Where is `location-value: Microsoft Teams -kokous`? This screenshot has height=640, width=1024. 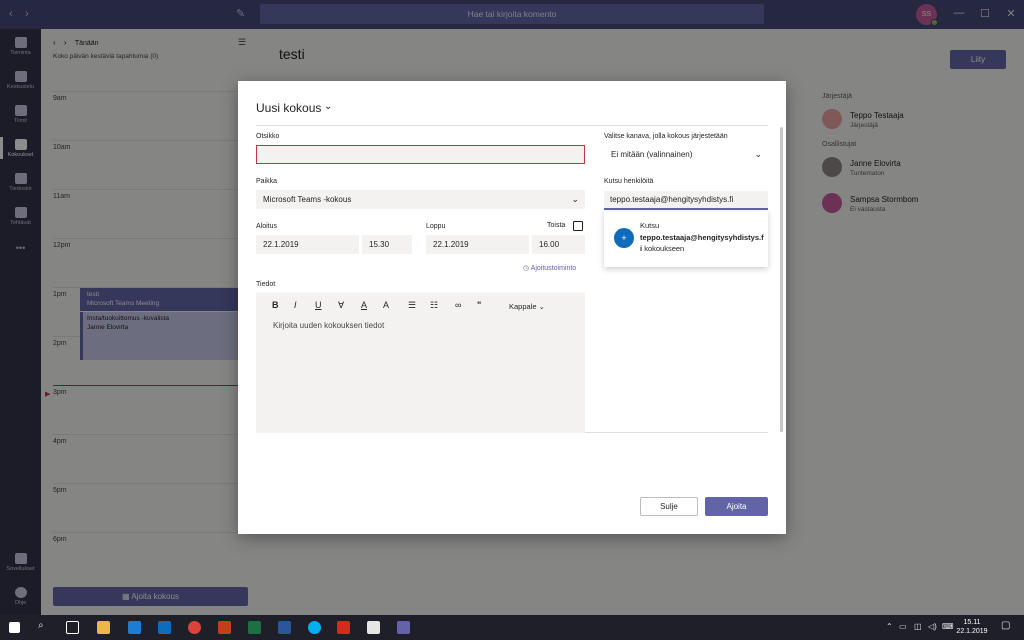 location-value: Microsoft Teams -kokous is located at coordinates (307, 199).